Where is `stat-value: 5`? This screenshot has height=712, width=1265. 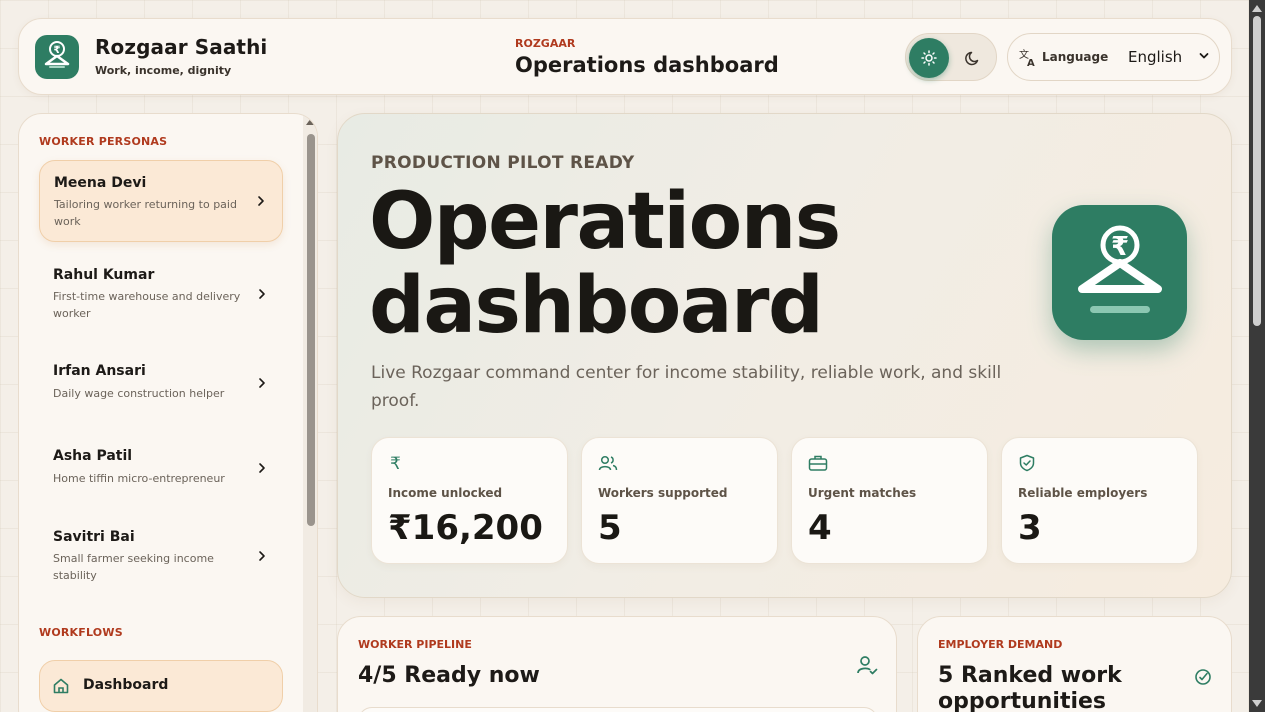 stat-value: 5 is located at coordinates (610, 528).